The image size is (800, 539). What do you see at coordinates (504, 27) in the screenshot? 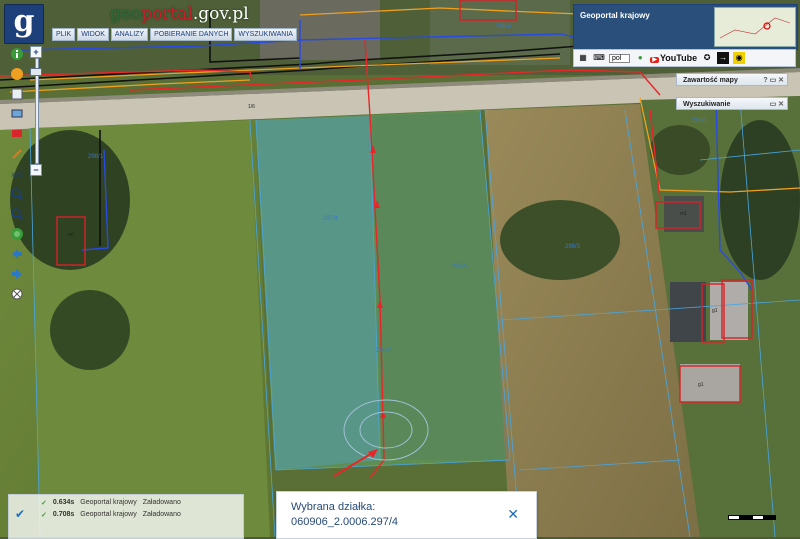
I see `parcel-label: 298/4` at bounding box center [504, 27].